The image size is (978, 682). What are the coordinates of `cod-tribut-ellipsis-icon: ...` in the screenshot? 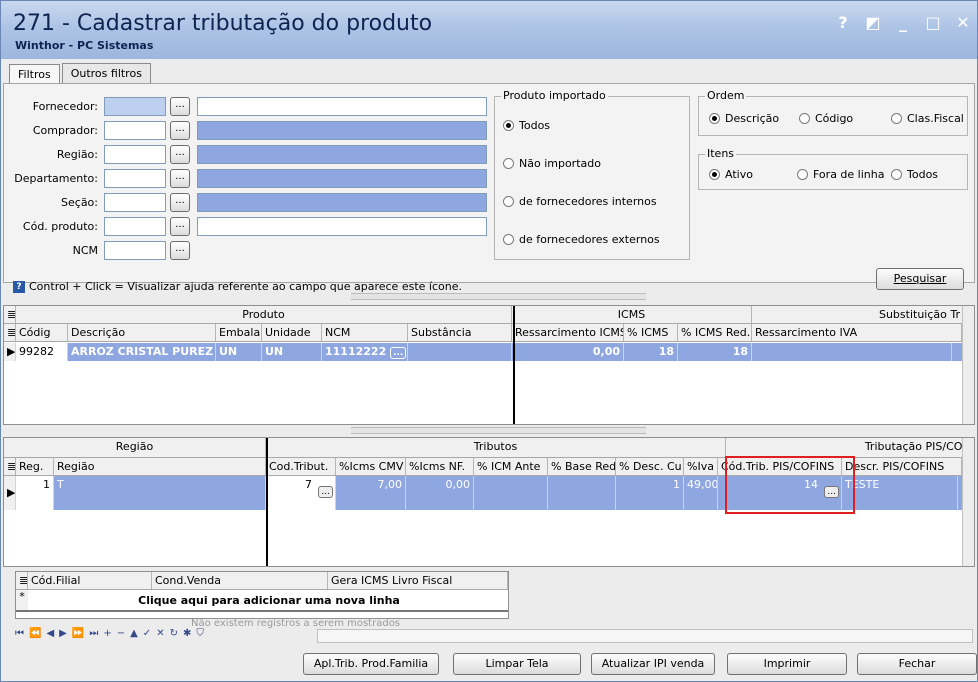 It's located at (325, 492).